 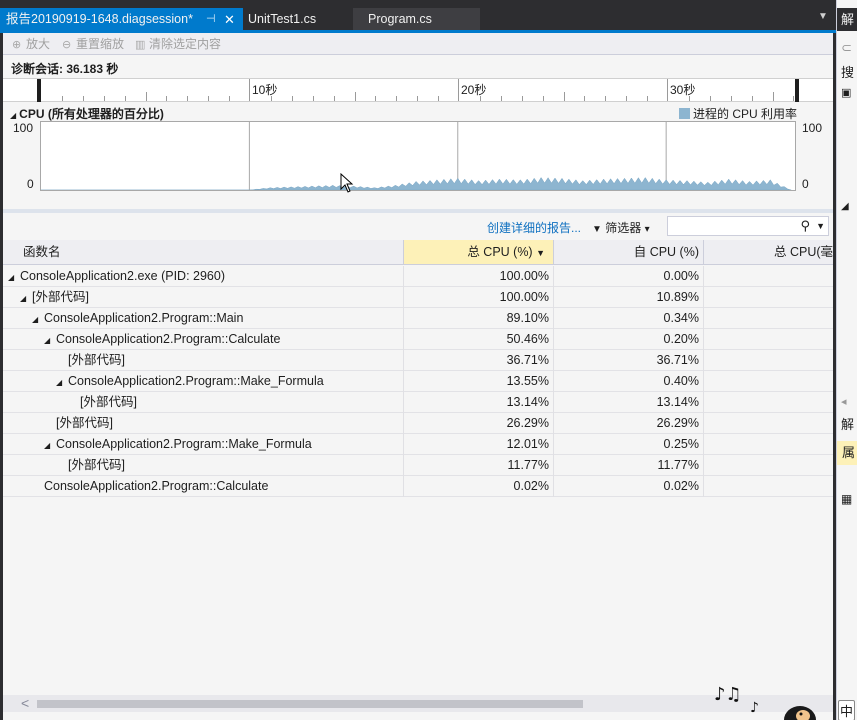 I want to click on clear-selection-button: ▥ 清除选定内容, so click(x=178, y=44).